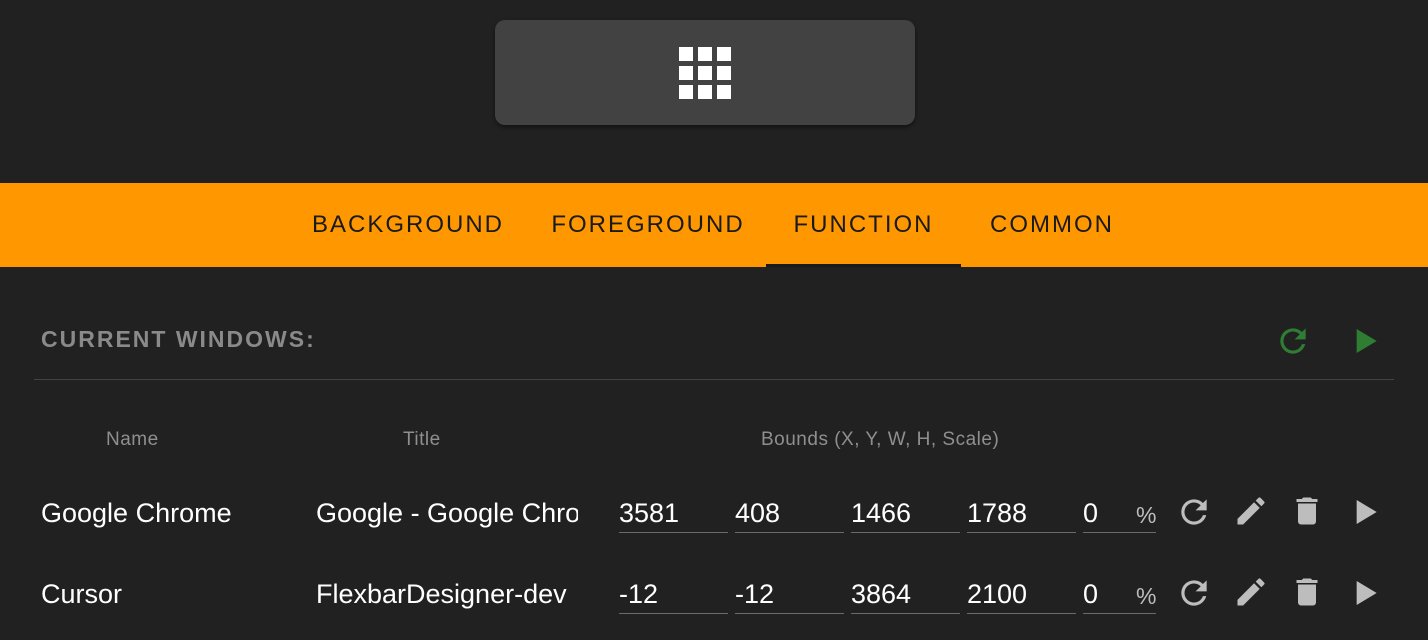  What do you see at coordinates (1021, 513) in the screenshot?
I see `bounds-h-field: 1788` at bounding box center [1021, 513].